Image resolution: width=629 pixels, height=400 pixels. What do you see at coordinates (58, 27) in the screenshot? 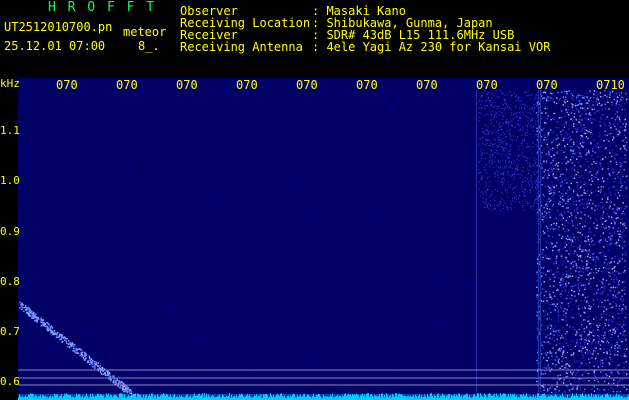
I see `filename-label: UT2512010700.pn` at bounding box center [58, 27].